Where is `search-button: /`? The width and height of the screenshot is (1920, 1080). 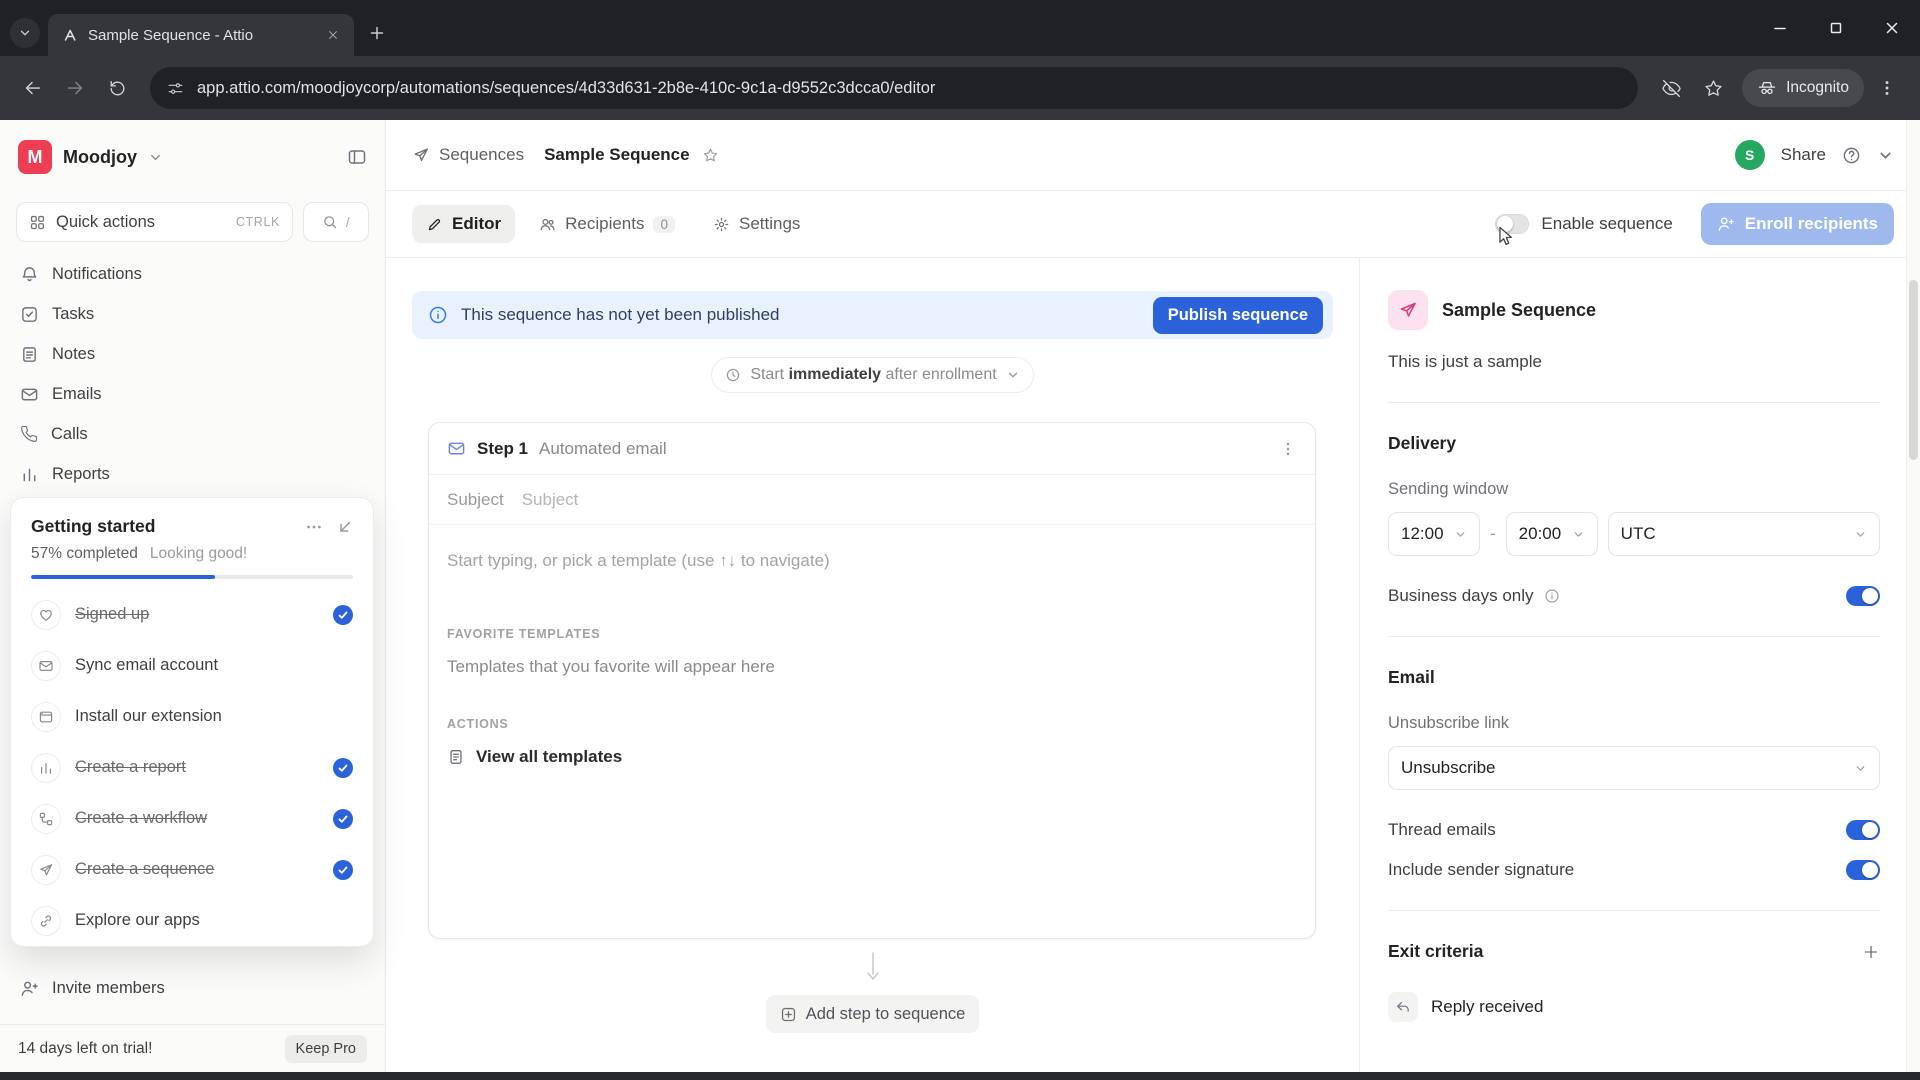 search-button: / is located at coordinates (336, 222).